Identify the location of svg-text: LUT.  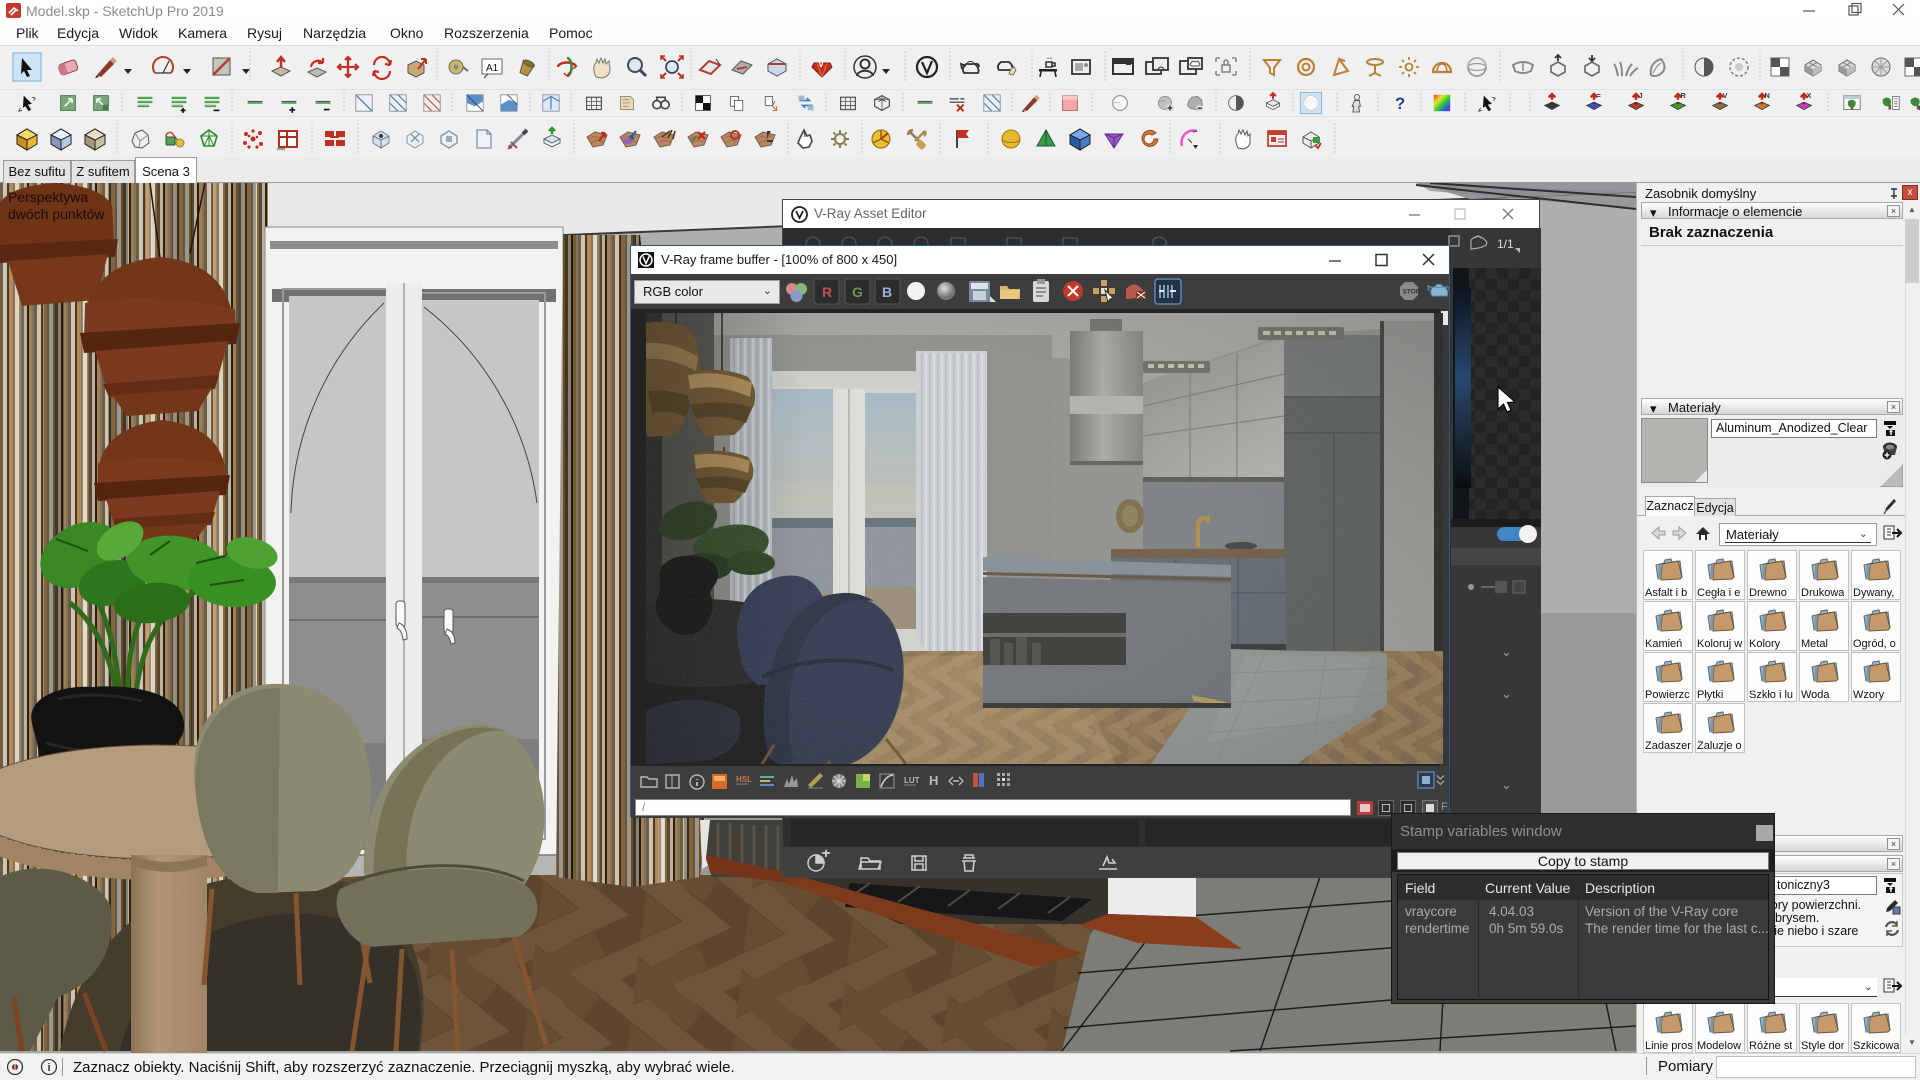
(912, 780).